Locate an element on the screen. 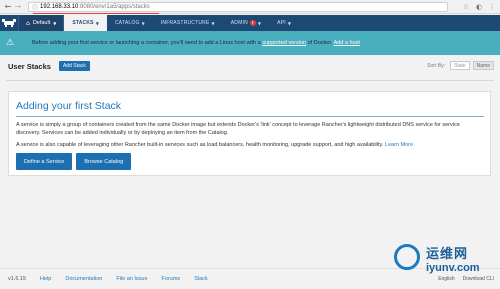 The width and height of the screenshot is (500, 289). nav-catalog: CATALOG ▼ is located at coordinates (130, 23).